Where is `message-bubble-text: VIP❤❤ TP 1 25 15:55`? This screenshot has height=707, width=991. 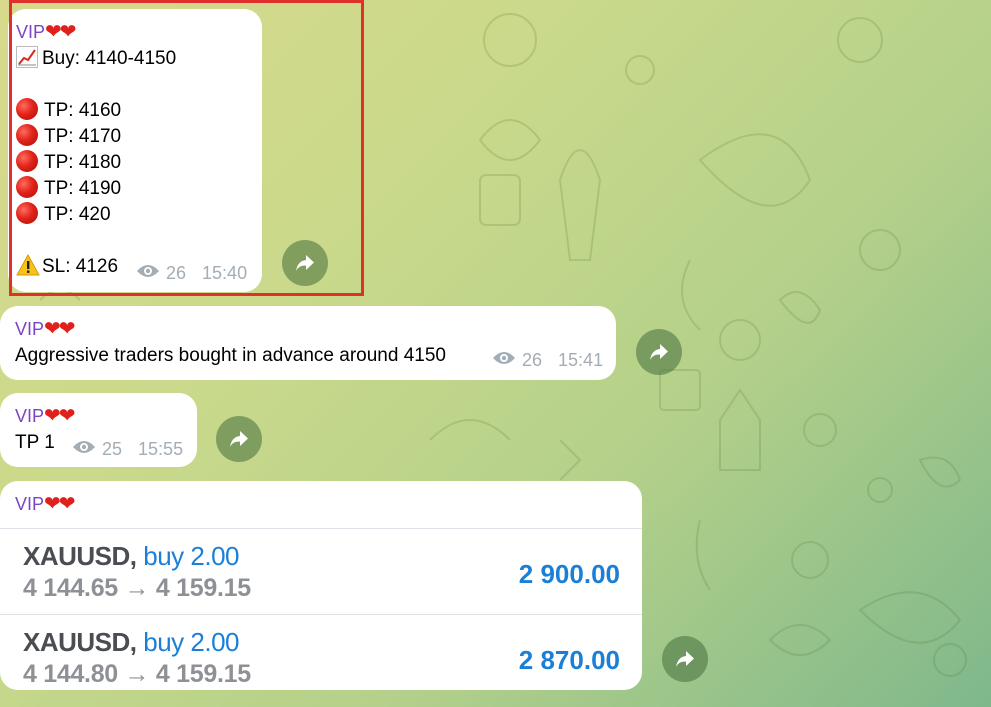
message-bubble-text: VIP❤❤ TP 1 25 15:55 is located at coordinates (98, 430).